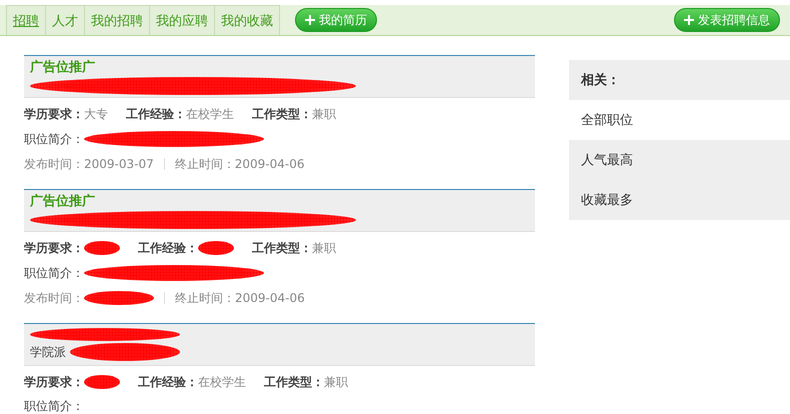 This screenshot has height=414, width=790. What do you see at coordinates (336, 20) in the screenshot?
I see `resume-button: 我的简历` at bounding box center [336, 20].